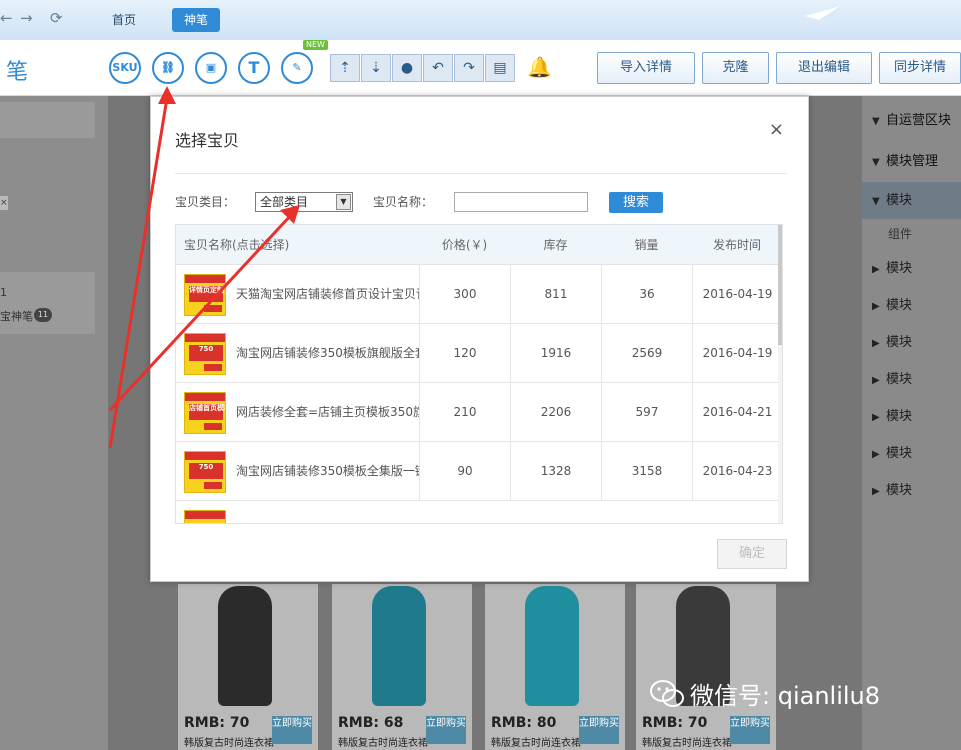 This screenshot has width=961, height=750. Describe the element at coordinates (646, 294) in the screenshot. I see `sales-cell: 36` at that location.